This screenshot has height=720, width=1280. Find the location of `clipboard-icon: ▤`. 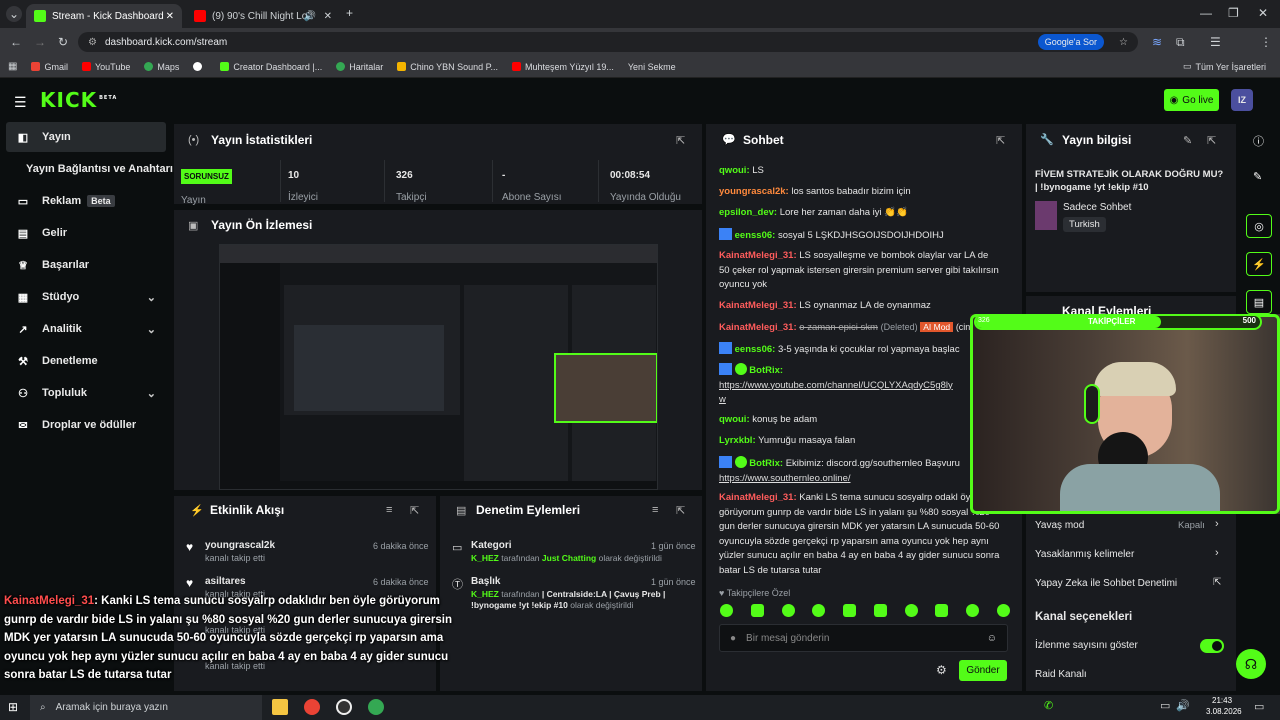

clipboard-icon: ▤ is located at coordinates (1259, 302).